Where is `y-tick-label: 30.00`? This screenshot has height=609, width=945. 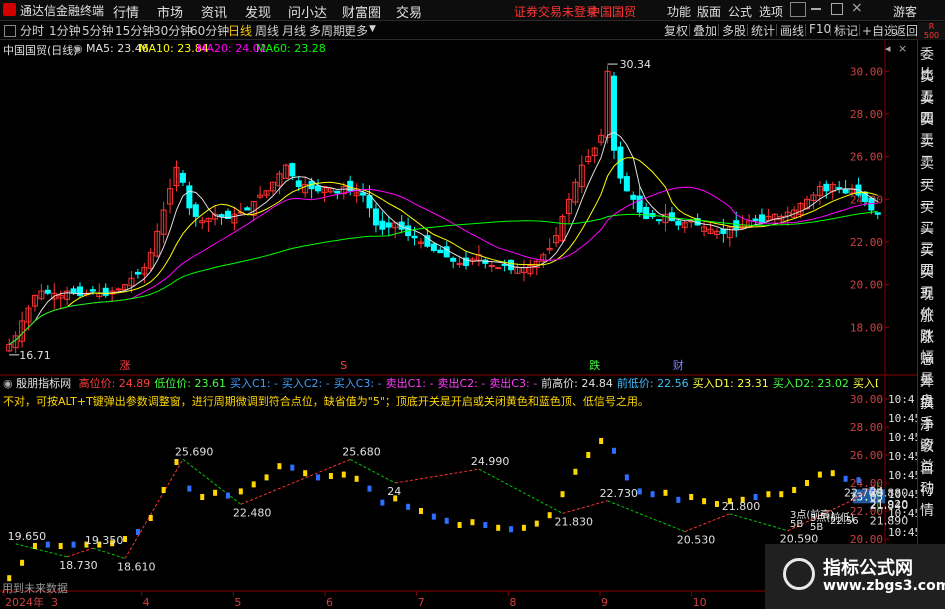
y-tick-label: 30.00 is located at coordinates (866, 399).